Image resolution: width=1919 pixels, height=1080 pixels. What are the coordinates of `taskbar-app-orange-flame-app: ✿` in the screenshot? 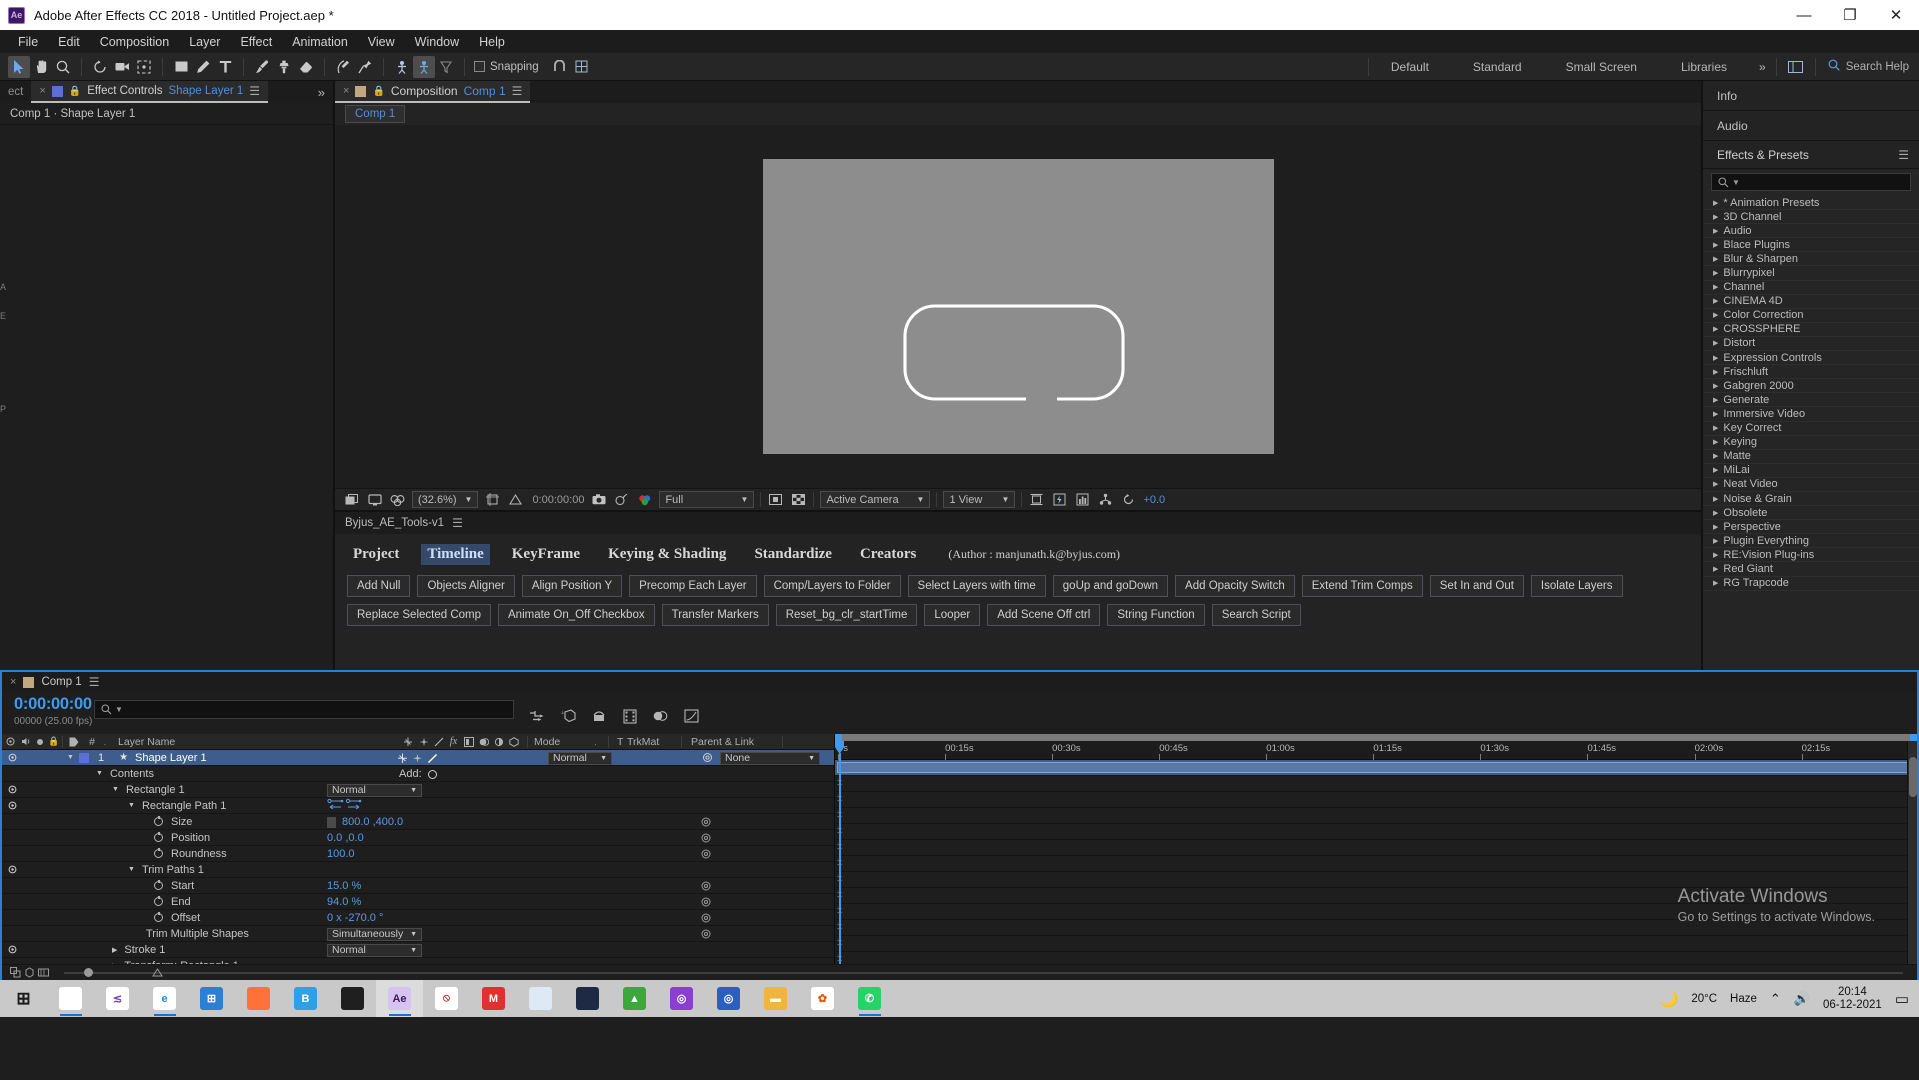 It's located at (822, 998).